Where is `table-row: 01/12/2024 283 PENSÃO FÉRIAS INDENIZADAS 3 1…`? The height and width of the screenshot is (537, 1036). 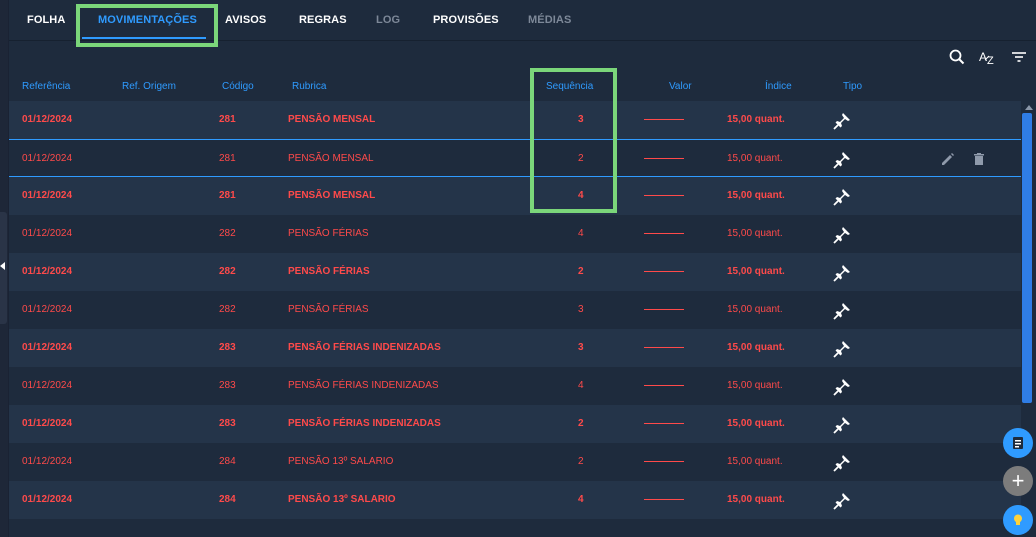 table-row: 01/12/2024 283 PENSÃO FÉRIAS INDENIZADAS 3 1… is located at coordinates (515, 348).